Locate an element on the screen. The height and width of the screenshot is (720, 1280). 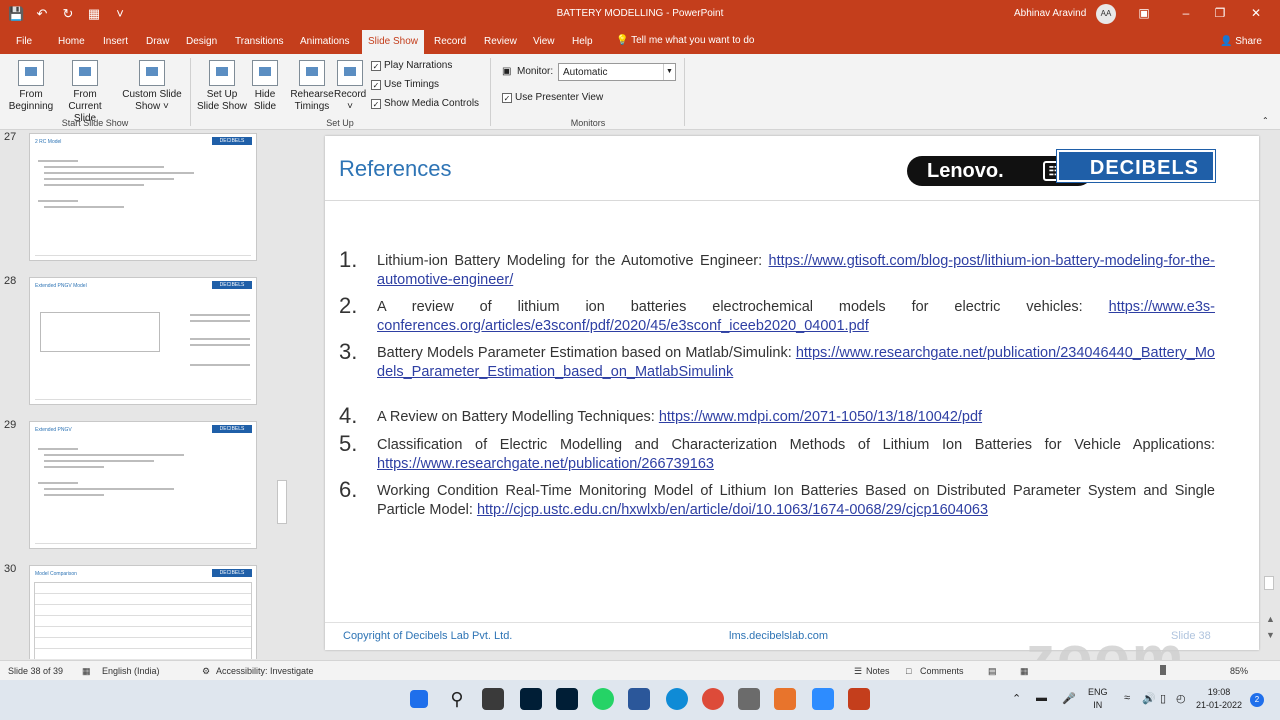
use-presenter-view-checkbox: ✓ Use Presenter View is located at coordinates (552, 97).